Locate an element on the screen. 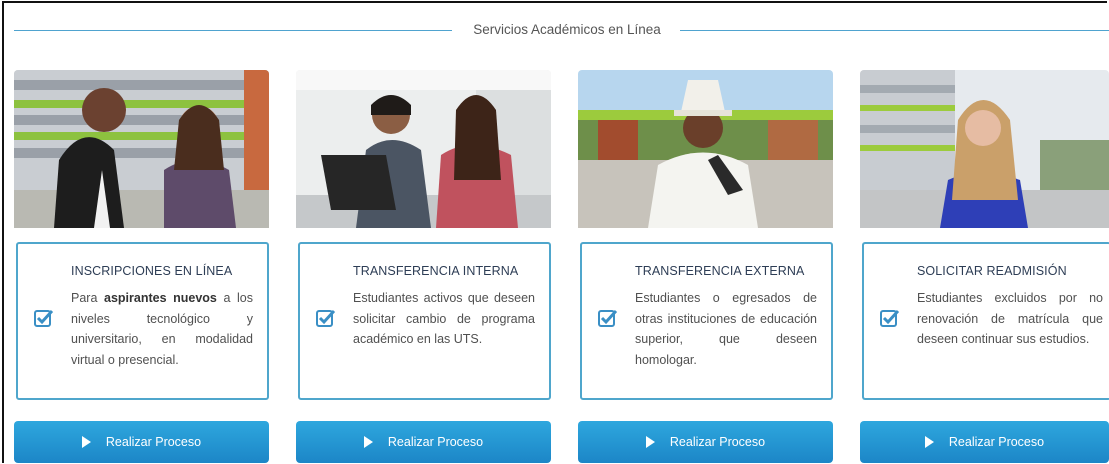  card-photo-students is located at coordinates (141, 149).